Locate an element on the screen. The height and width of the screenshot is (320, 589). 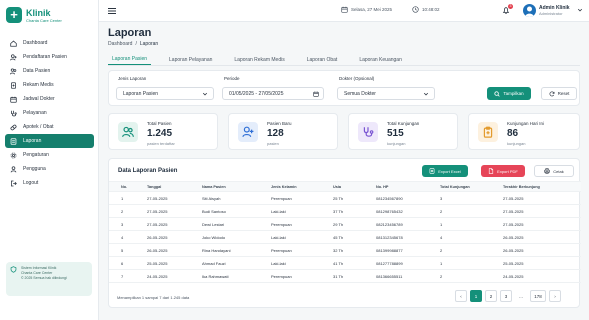
stat-sub: pasien is located at coordinates (273, 143).